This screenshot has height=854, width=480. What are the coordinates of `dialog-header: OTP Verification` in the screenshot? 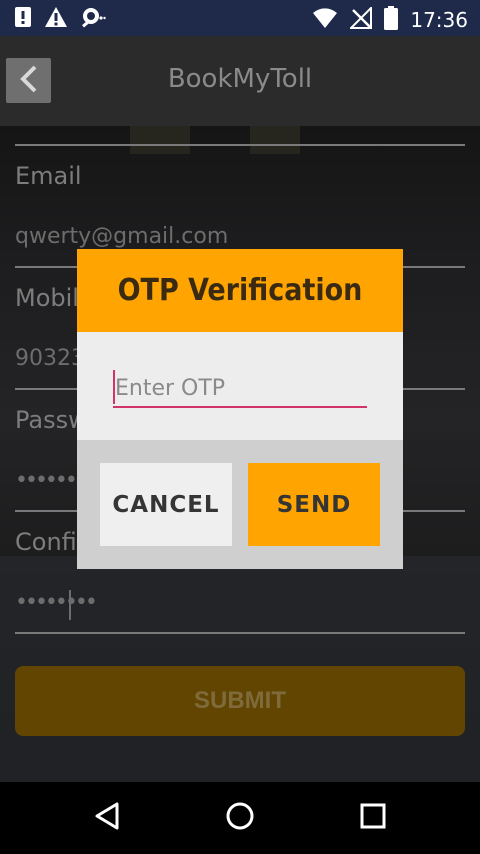 It's located at (240, 290).